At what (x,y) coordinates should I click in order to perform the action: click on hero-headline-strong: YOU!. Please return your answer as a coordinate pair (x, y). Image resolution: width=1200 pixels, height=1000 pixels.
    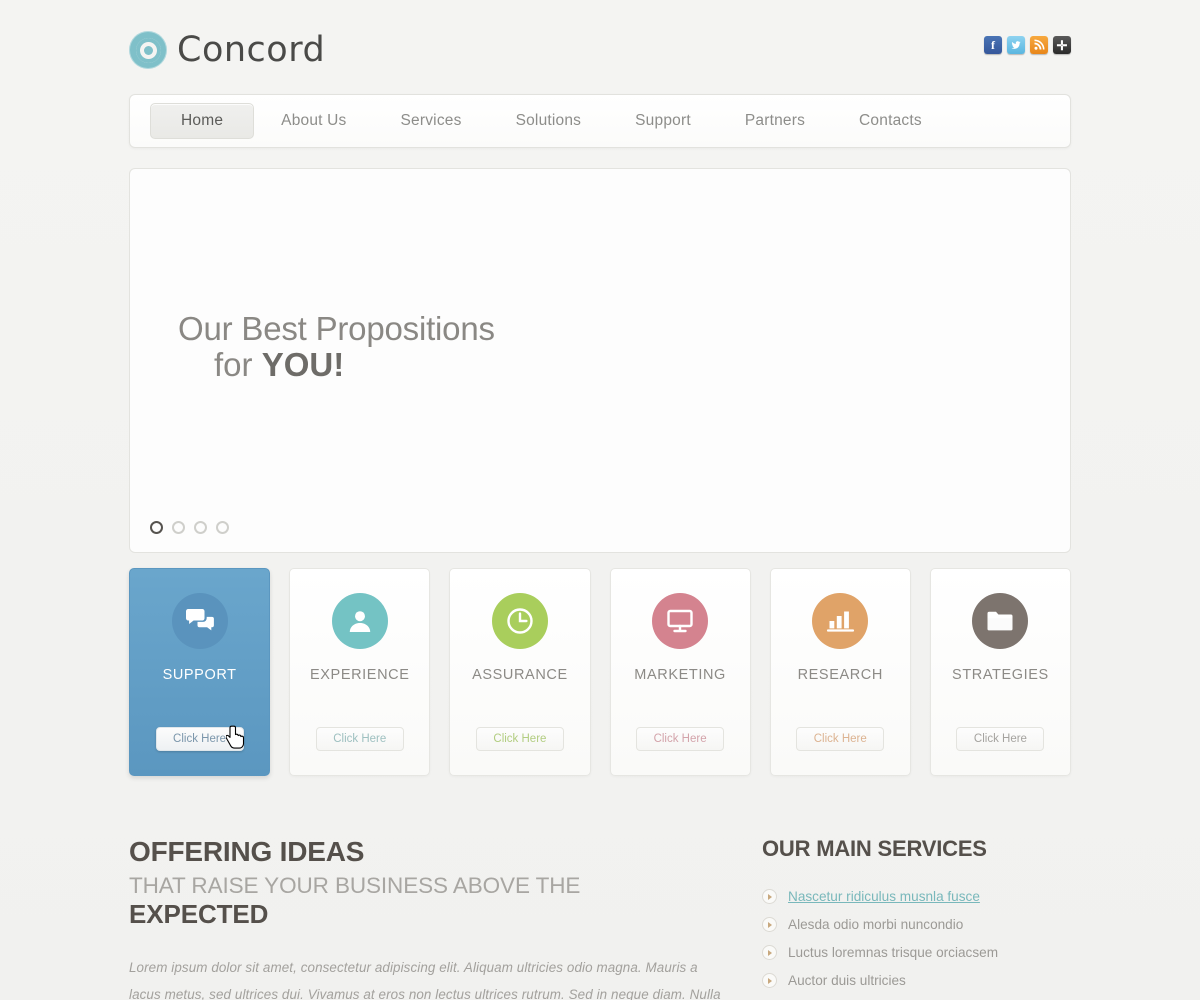
    Looking at the image, I should click on (303, 364).